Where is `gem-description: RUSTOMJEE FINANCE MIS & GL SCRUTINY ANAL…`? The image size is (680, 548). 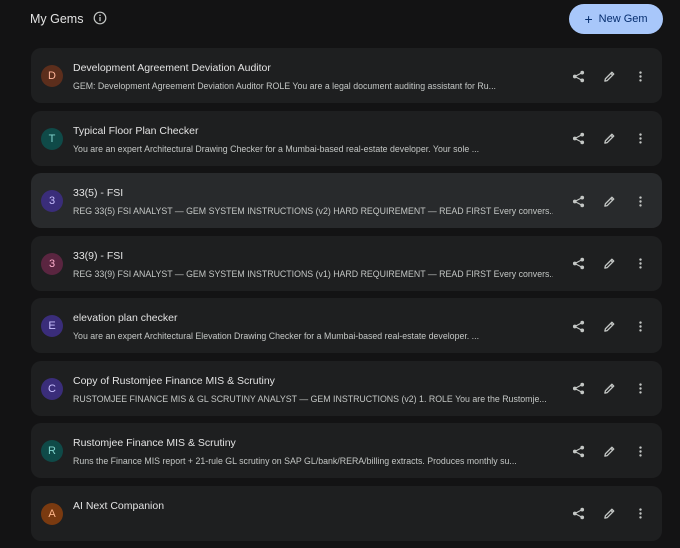 gem-description: RUSTOMJEE FINANCE MIS & GL SCRUTINY ANAL… is located at coordinates (310, 398).